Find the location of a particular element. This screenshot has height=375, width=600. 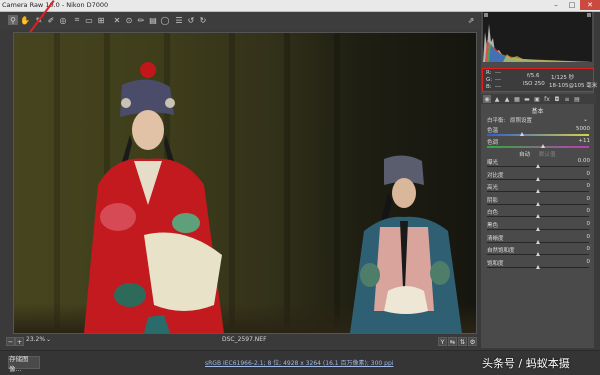

basic-slider-row: 对比度 0 is located at coordinates (538, 176).